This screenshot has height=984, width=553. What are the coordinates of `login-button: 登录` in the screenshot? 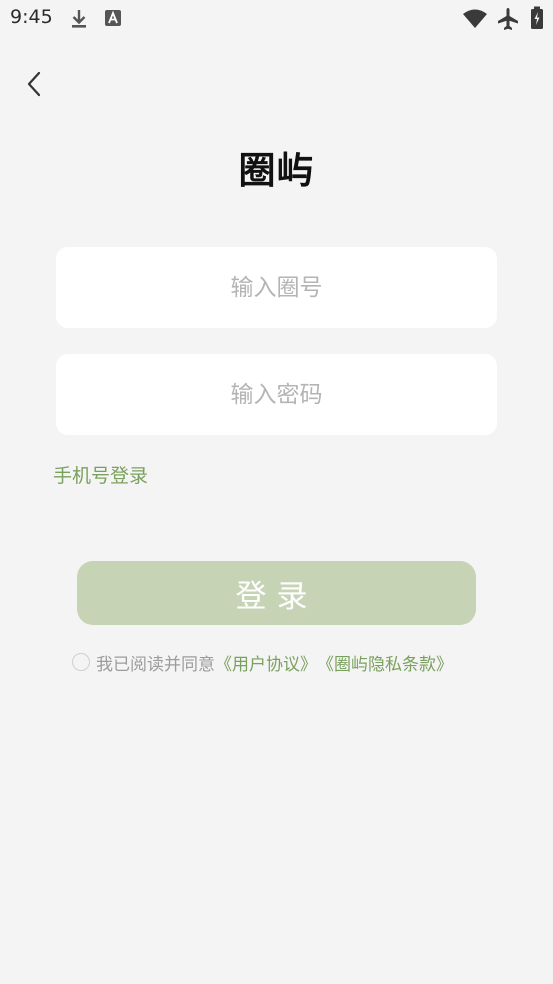 It's located at (276, 593).